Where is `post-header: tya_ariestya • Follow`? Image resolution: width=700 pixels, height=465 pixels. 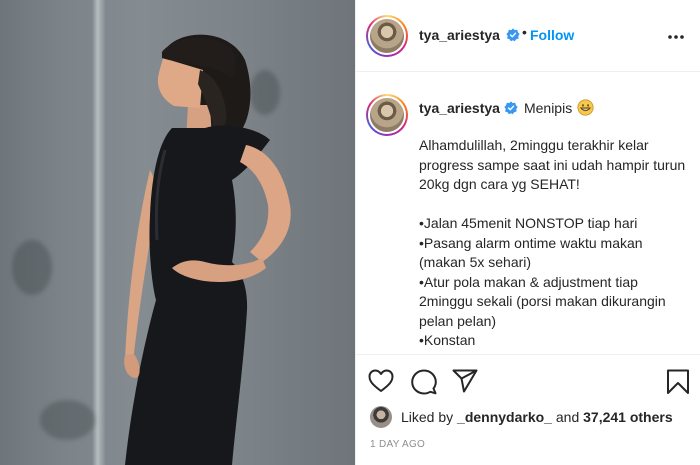
post-header: tya_ariestya • Follow is located at coordinates (528, 36).